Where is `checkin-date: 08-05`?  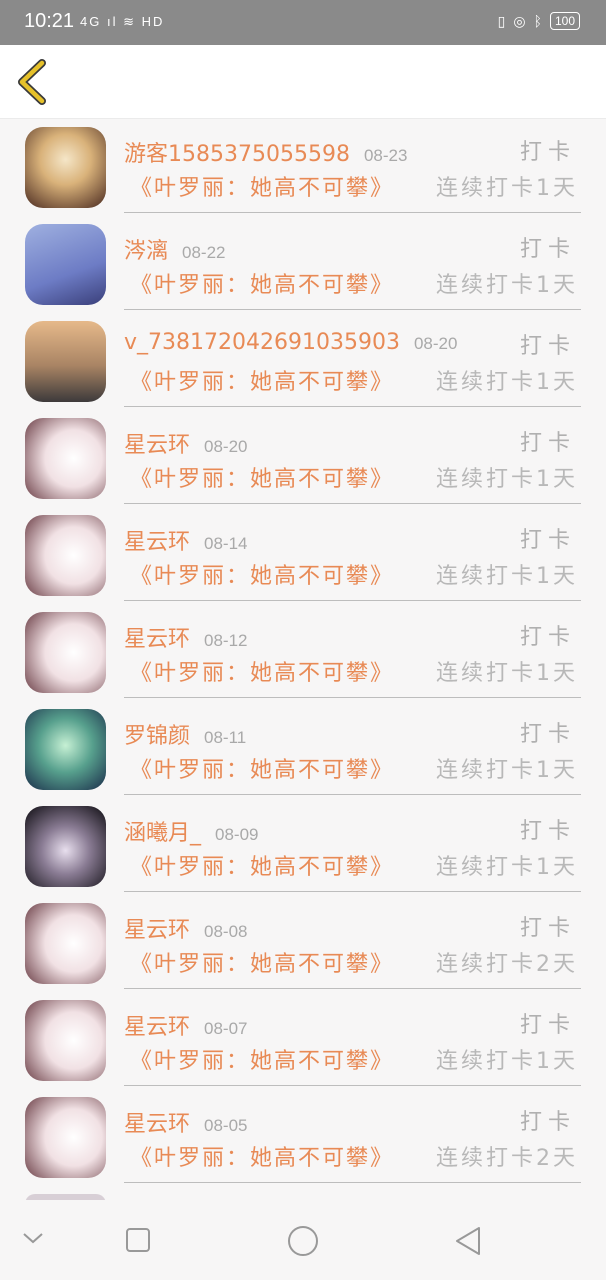 checkin-date: 08-05 is located at coordinates (226, 1125).